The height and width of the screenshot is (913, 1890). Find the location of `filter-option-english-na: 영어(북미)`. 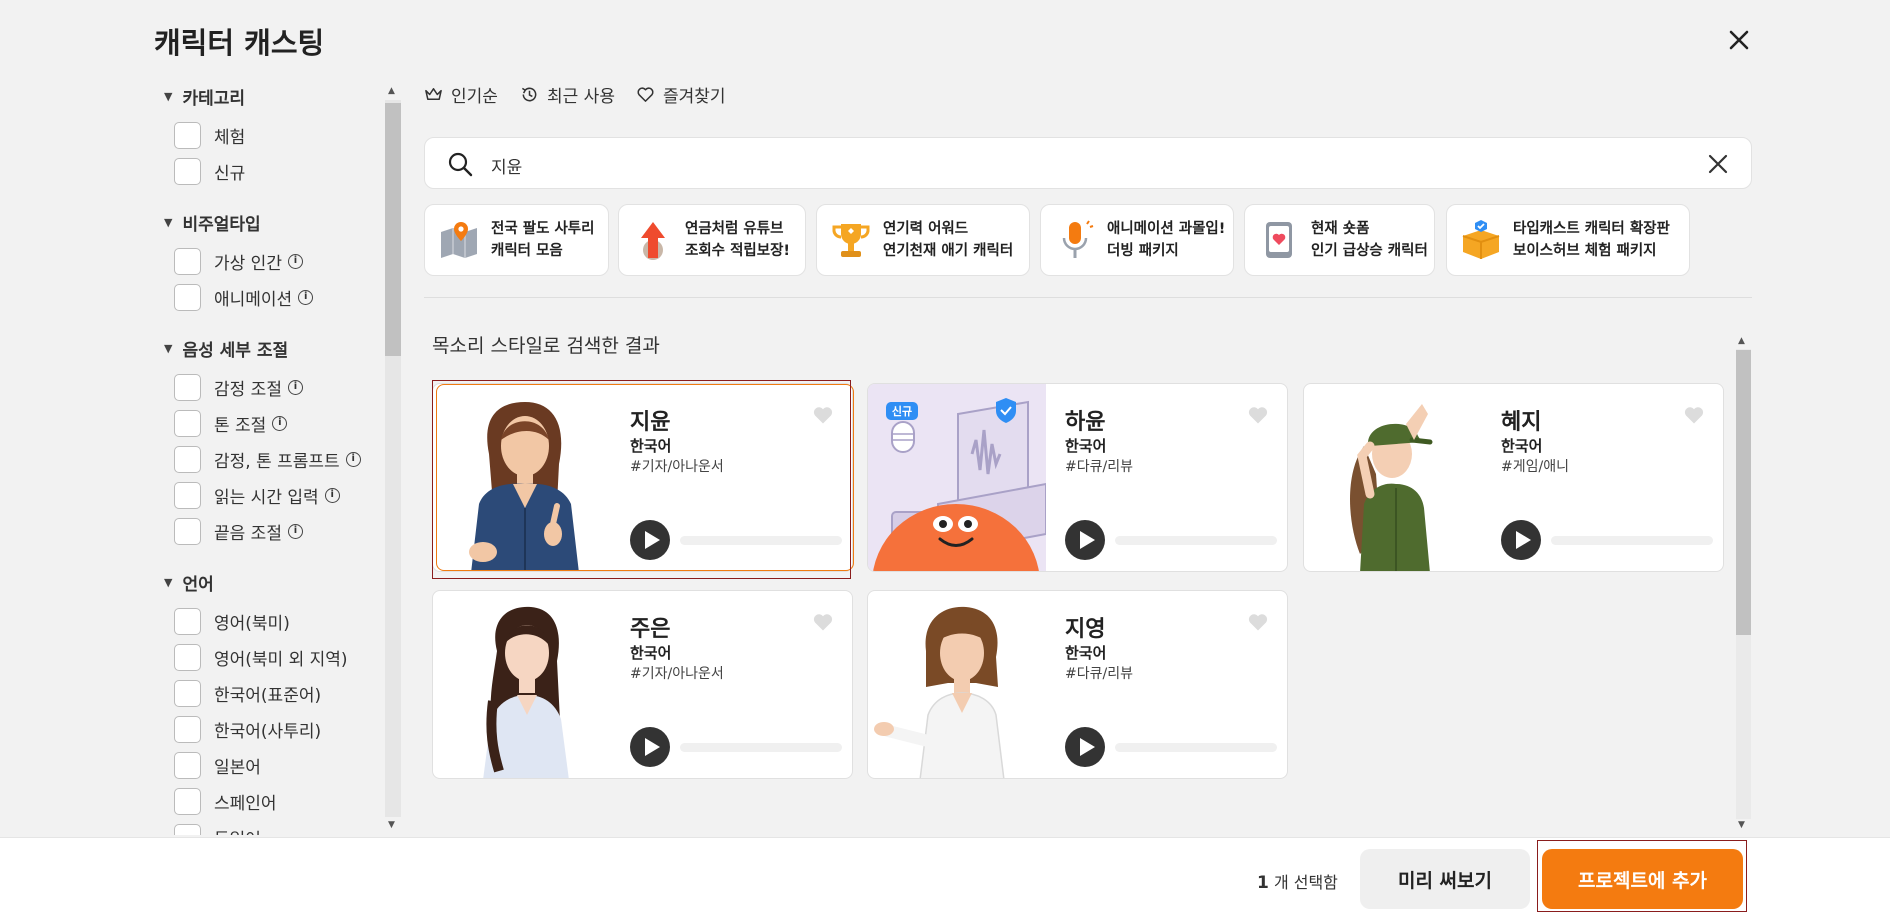

filter-option-english-na: 영어(북미) is located at coordinates (232, 621).